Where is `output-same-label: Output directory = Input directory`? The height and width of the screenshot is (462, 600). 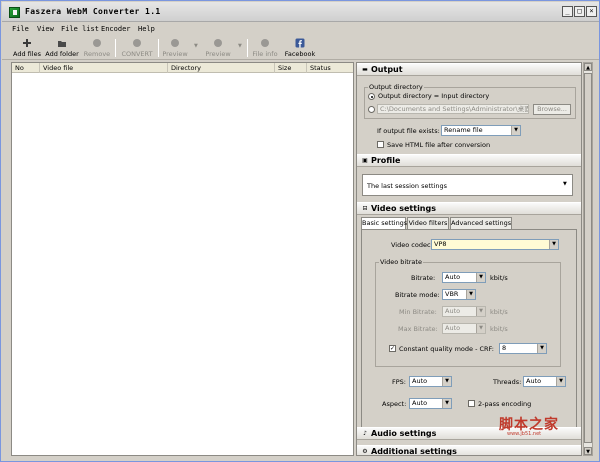 output-same-label: Output directory = Input directory is located at coordinates (434, 96).